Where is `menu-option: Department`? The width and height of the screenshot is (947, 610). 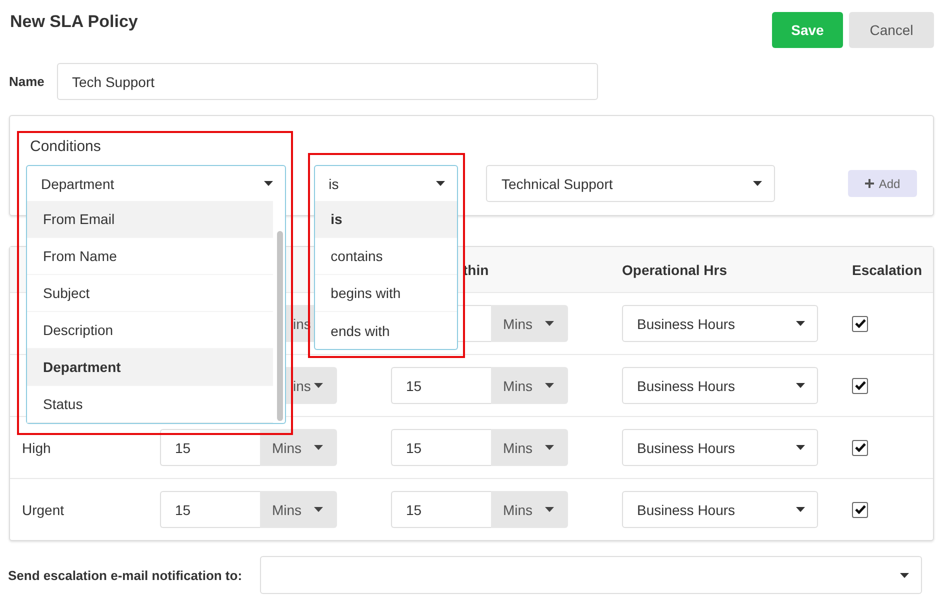 menu-option: Department is located at coordinates (150, 367).